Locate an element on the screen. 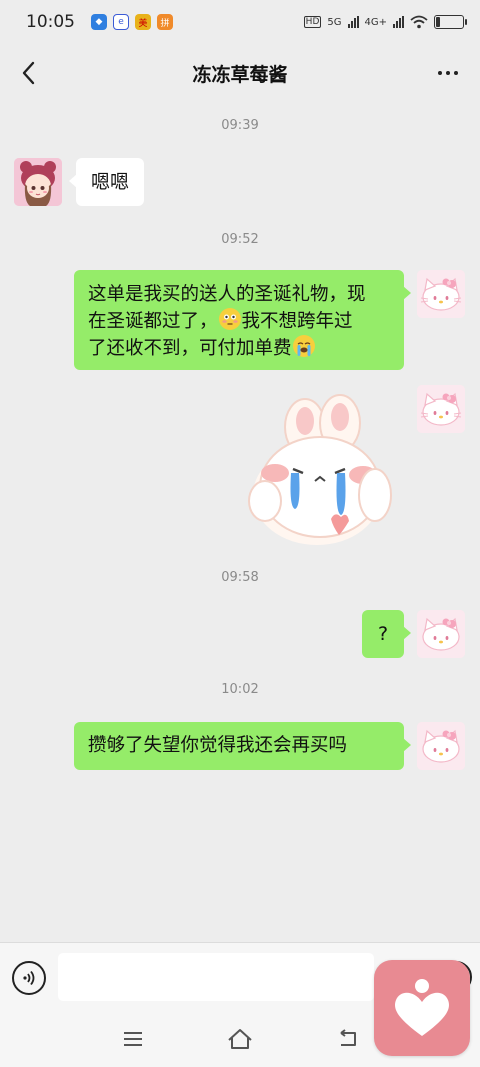 The height and width of the screenshot is (1067, 480). crying-bunny-sticker-icon is located at coordinates (320, 469).